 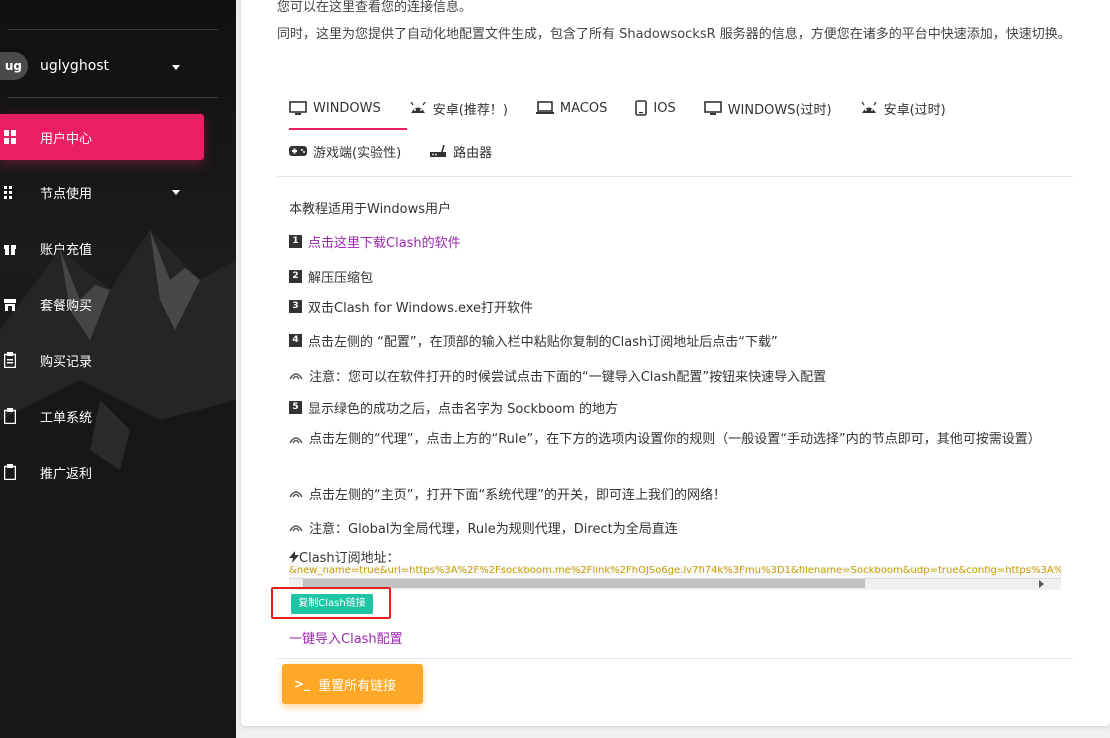 I want to click on note-4: 注意：Global为全局代理，Rule为规则代理，Direct为全局直连, so click(x=483, y=527).